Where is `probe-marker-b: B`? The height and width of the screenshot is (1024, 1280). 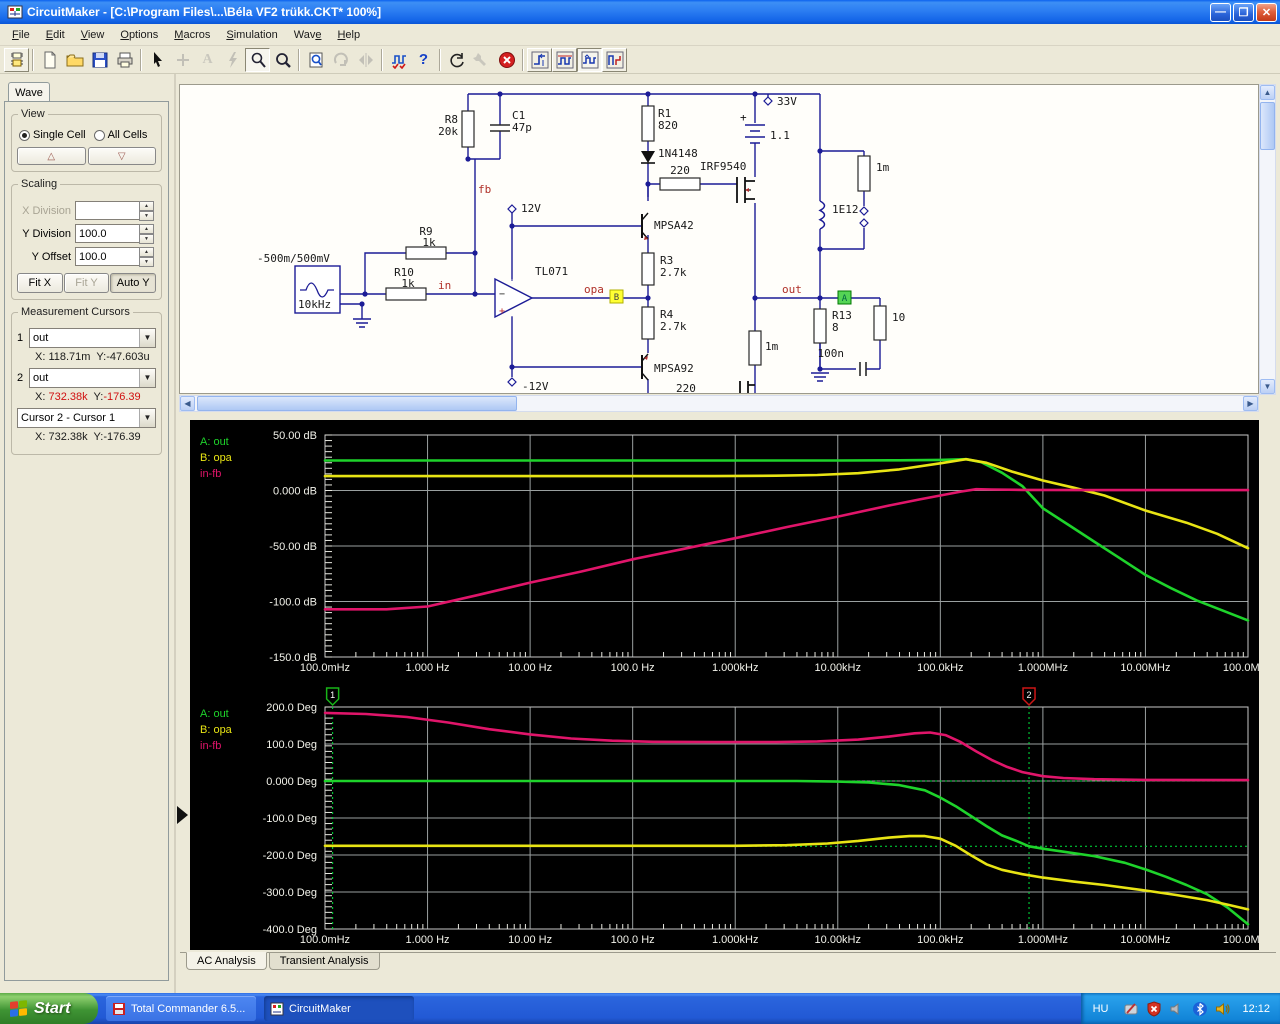
probe-marker-b: B is located at coordinates (616, 296).